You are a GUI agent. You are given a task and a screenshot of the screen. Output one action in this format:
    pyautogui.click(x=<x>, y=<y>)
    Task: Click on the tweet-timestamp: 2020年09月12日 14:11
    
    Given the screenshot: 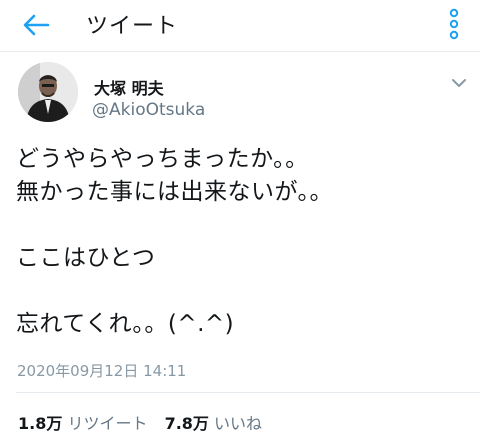 What is the action you would take?
    pyautogui.click(x=101, y=370)
    